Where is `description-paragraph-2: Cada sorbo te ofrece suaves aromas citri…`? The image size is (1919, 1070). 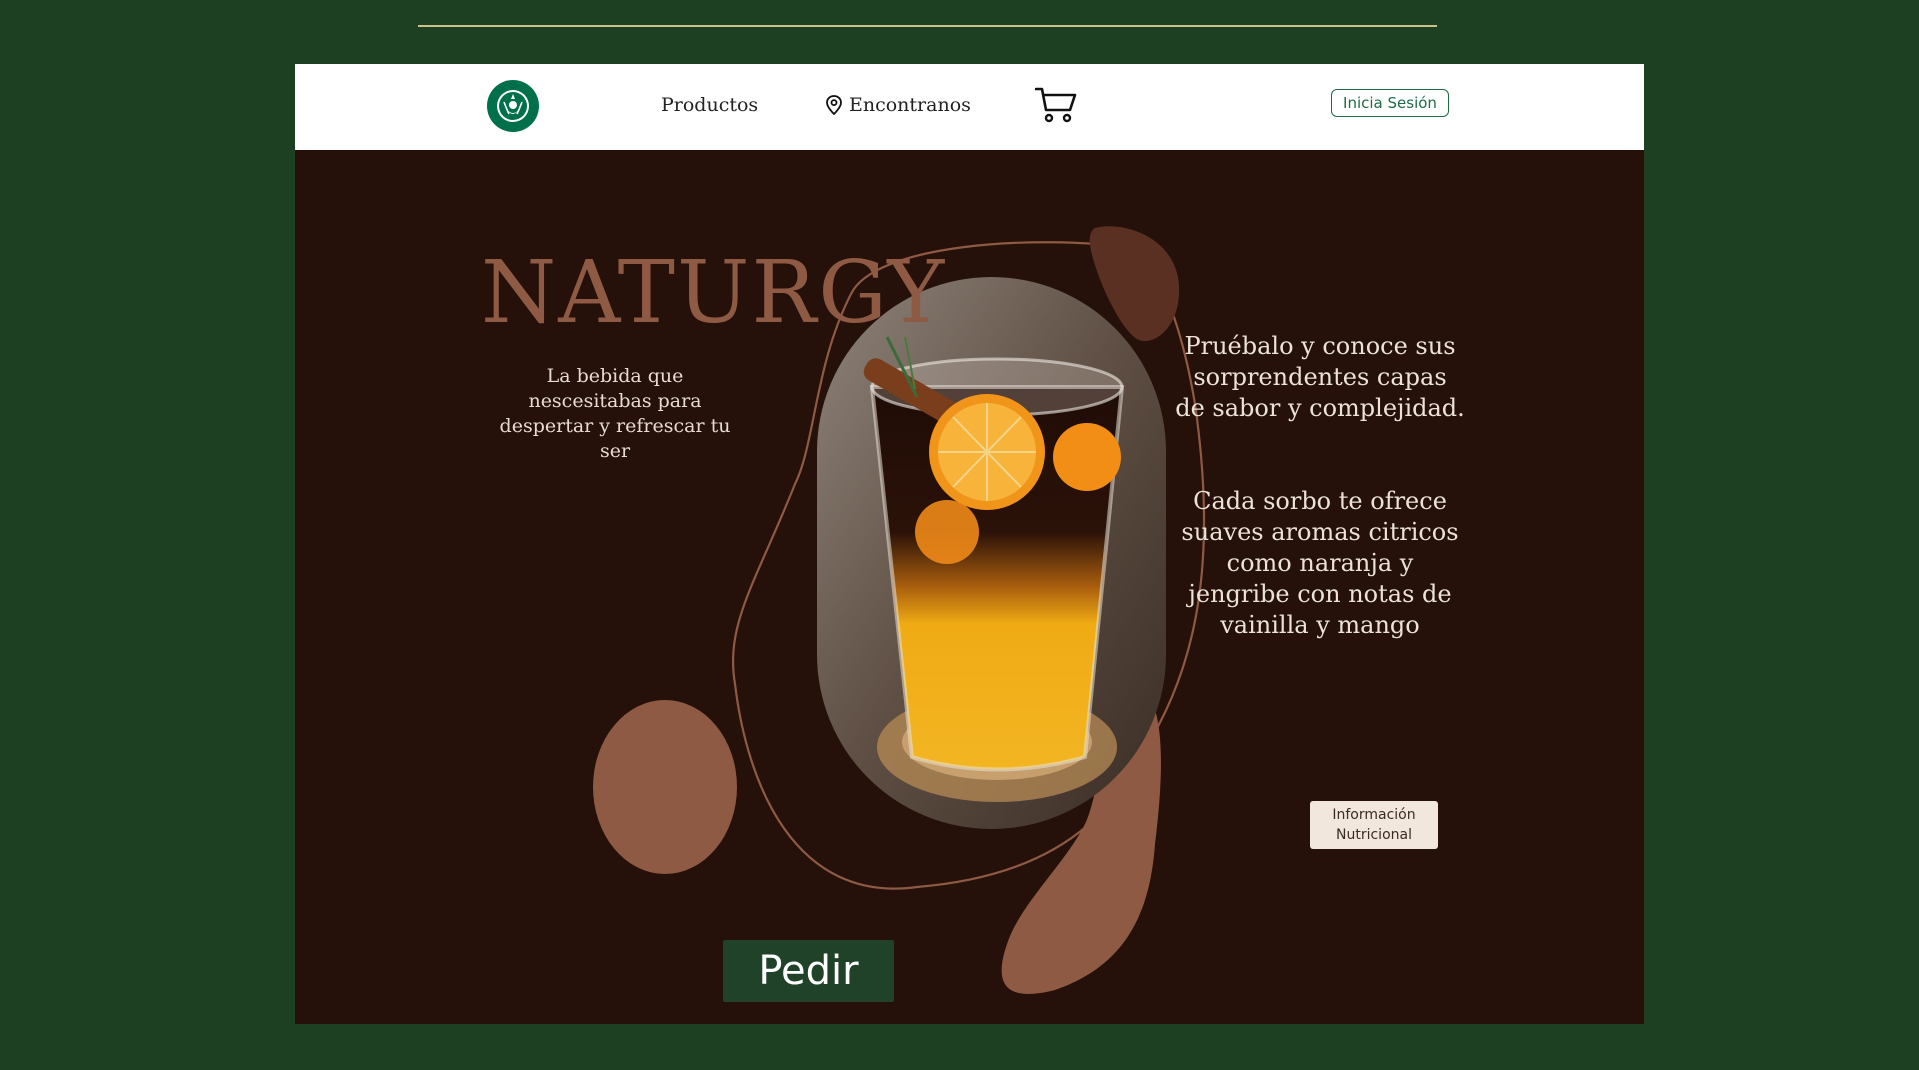
description-paragraph-2: Cada sorbo te ofrece suaves aromas citri… is located at coordinates (1320, 563).